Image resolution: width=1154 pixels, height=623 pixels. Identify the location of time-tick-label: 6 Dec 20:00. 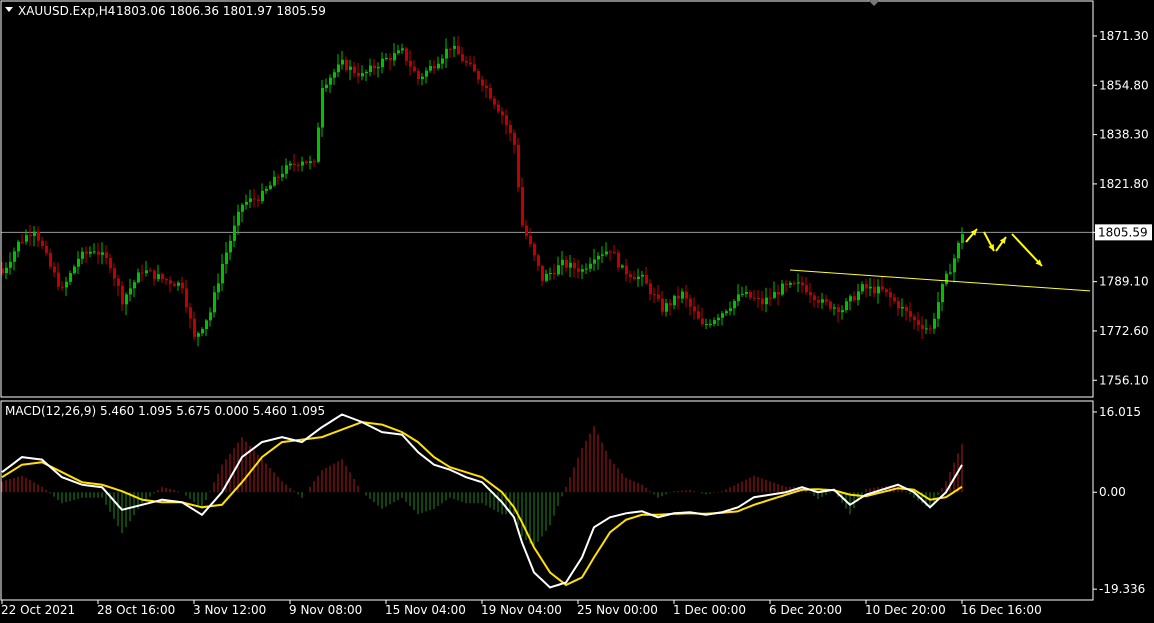
(805, 610).